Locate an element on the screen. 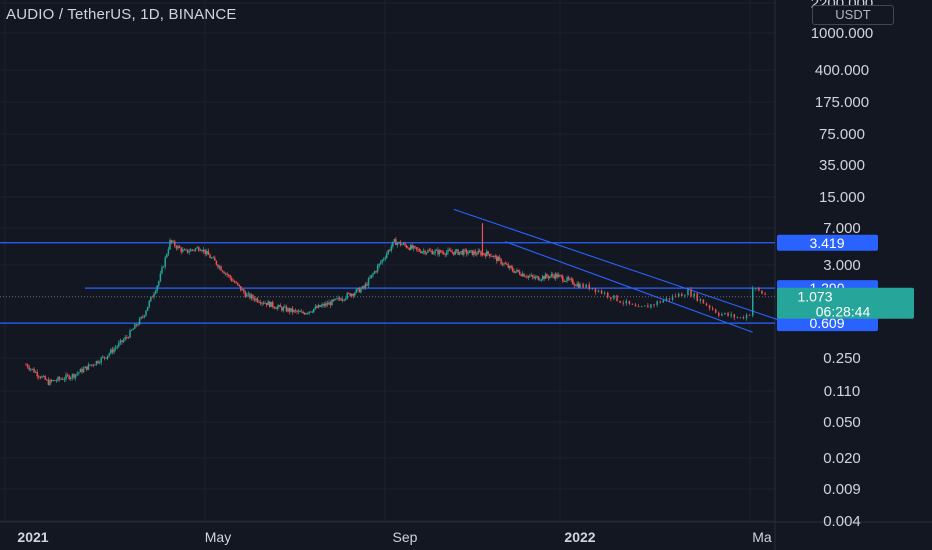  currency-button: USDT is located at coordinates (853, 15).